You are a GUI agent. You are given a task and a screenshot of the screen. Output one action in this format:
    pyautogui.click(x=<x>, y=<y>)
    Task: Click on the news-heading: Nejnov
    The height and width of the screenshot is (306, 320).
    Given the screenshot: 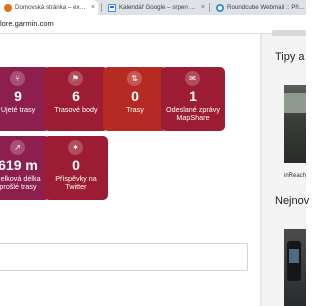 What is the action you would take?
    pyautogui.click(x=292, y=201)
    